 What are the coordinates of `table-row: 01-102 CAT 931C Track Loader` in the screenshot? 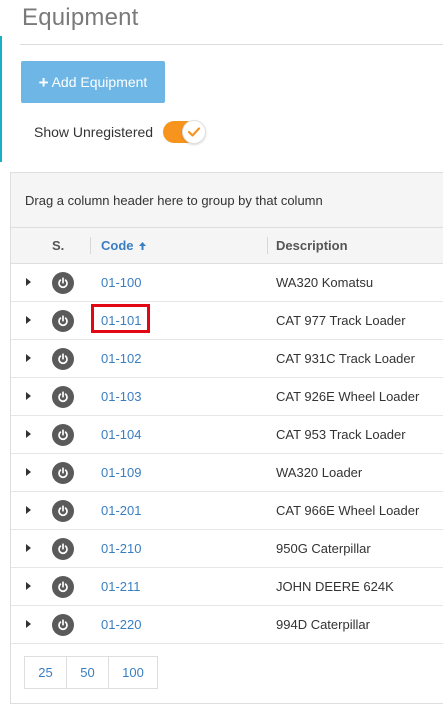 It's located at (227, 359).